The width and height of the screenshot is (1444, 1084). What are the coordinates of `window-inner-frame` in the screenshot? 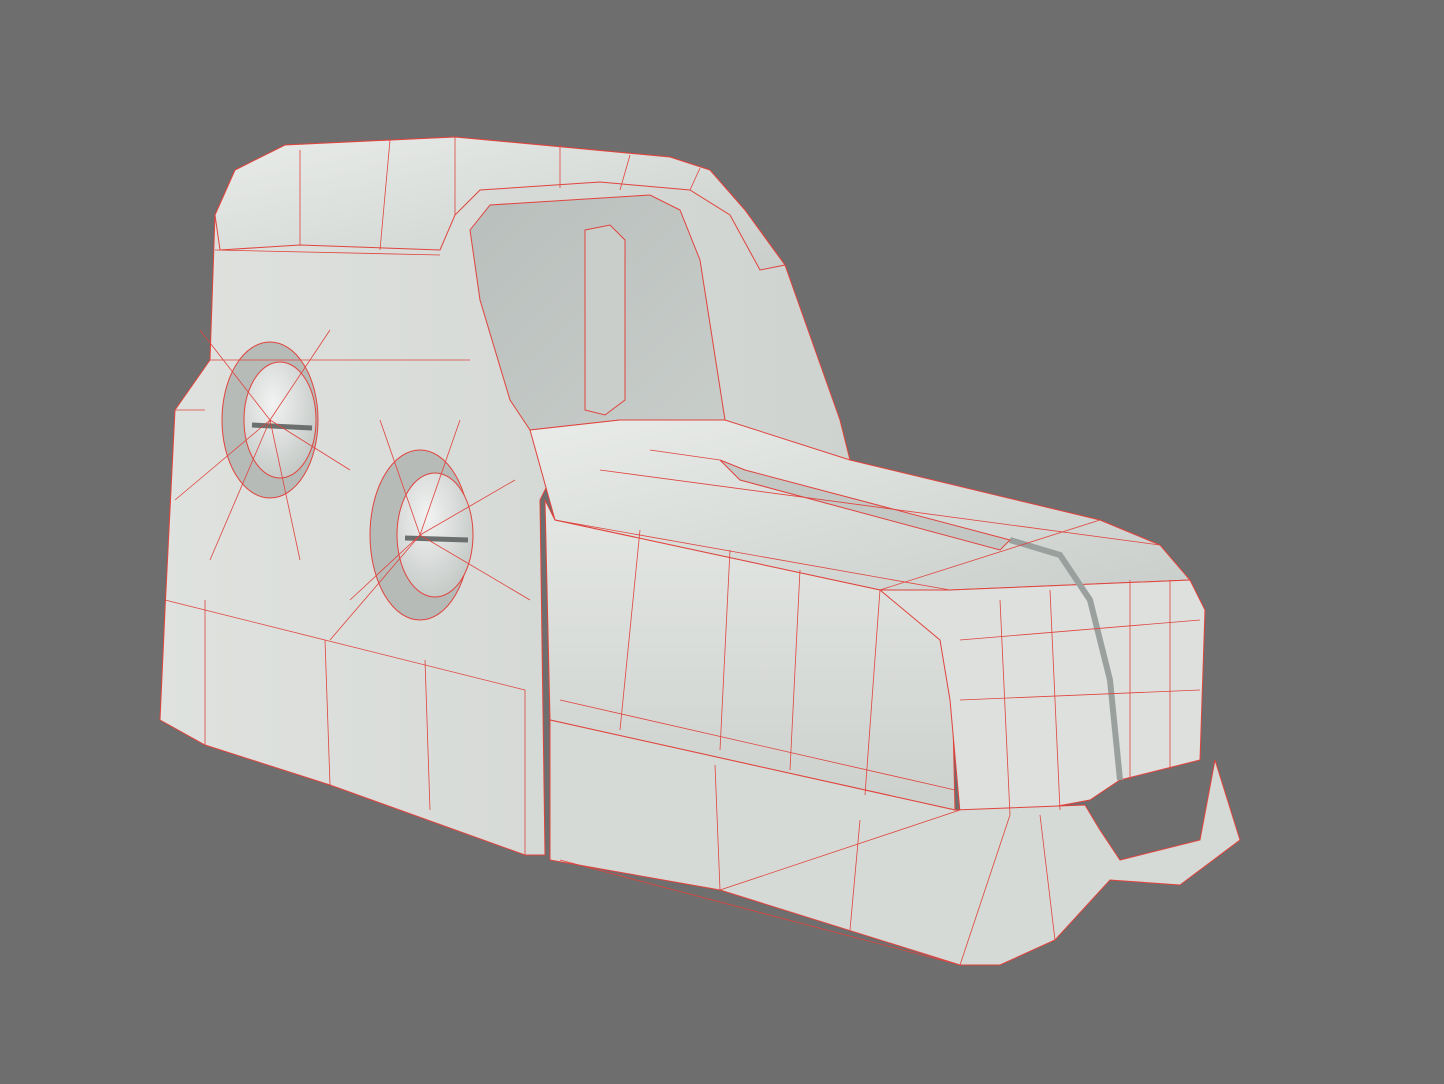 It's located at (605, 320).